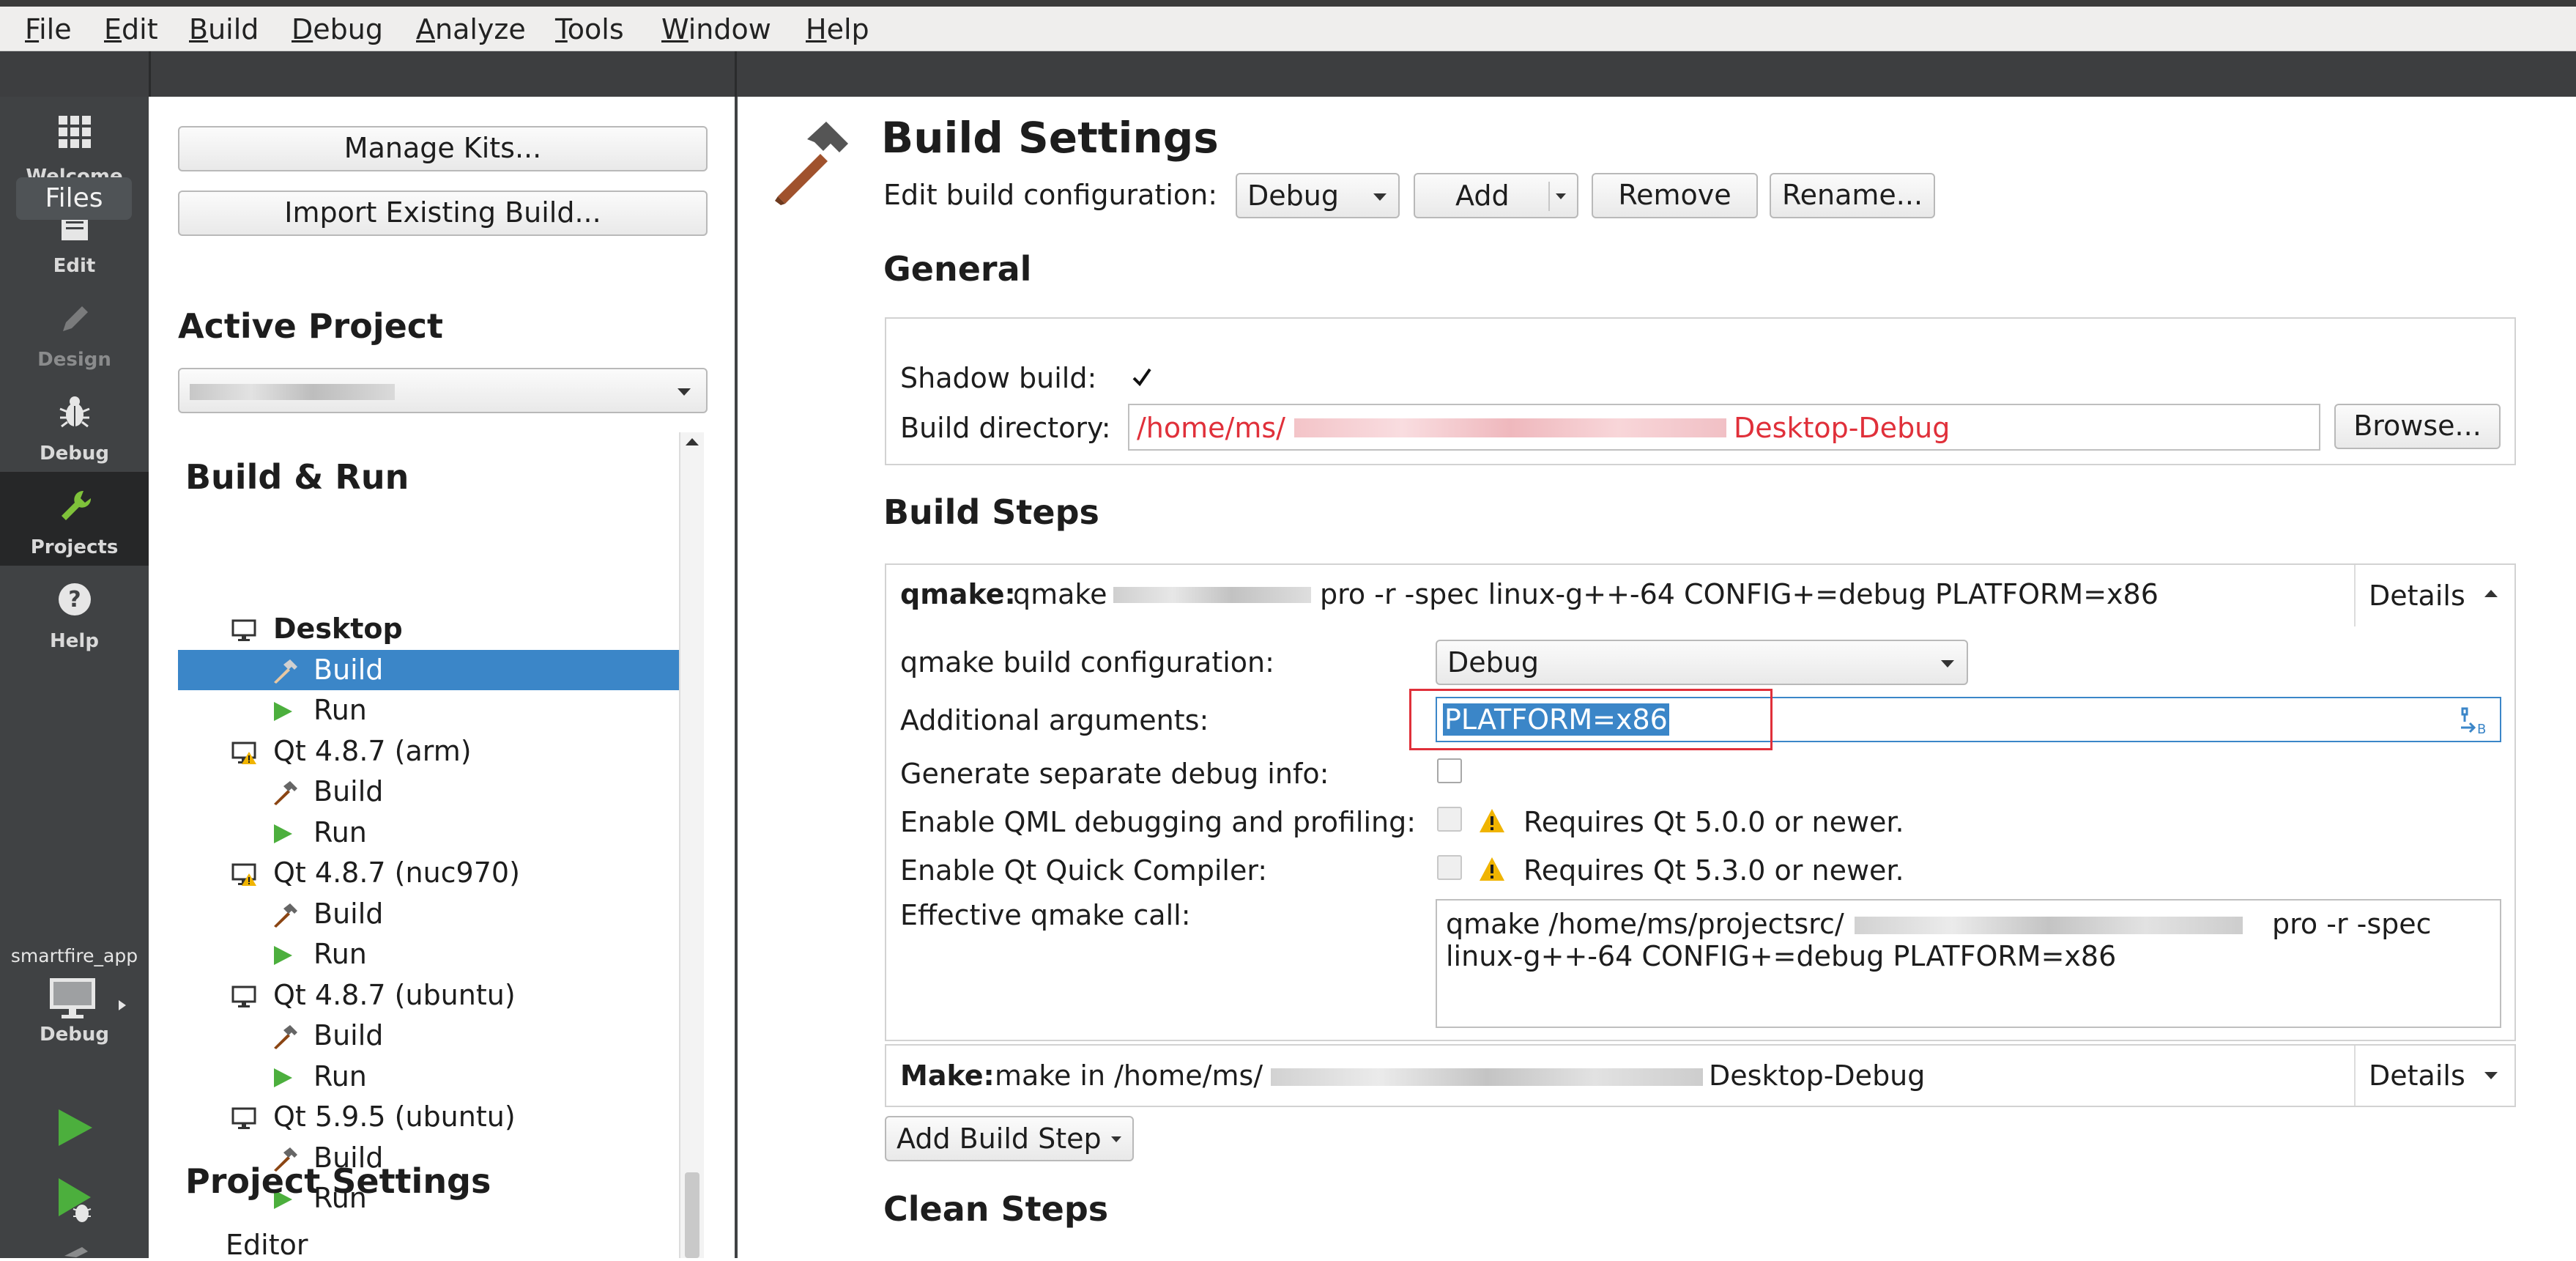 The width and height of the screenshot is (2576, 1261). Describe the element at coordinates (74, 198) in the screenshot. I see `files-tooltip: Files` at that location.